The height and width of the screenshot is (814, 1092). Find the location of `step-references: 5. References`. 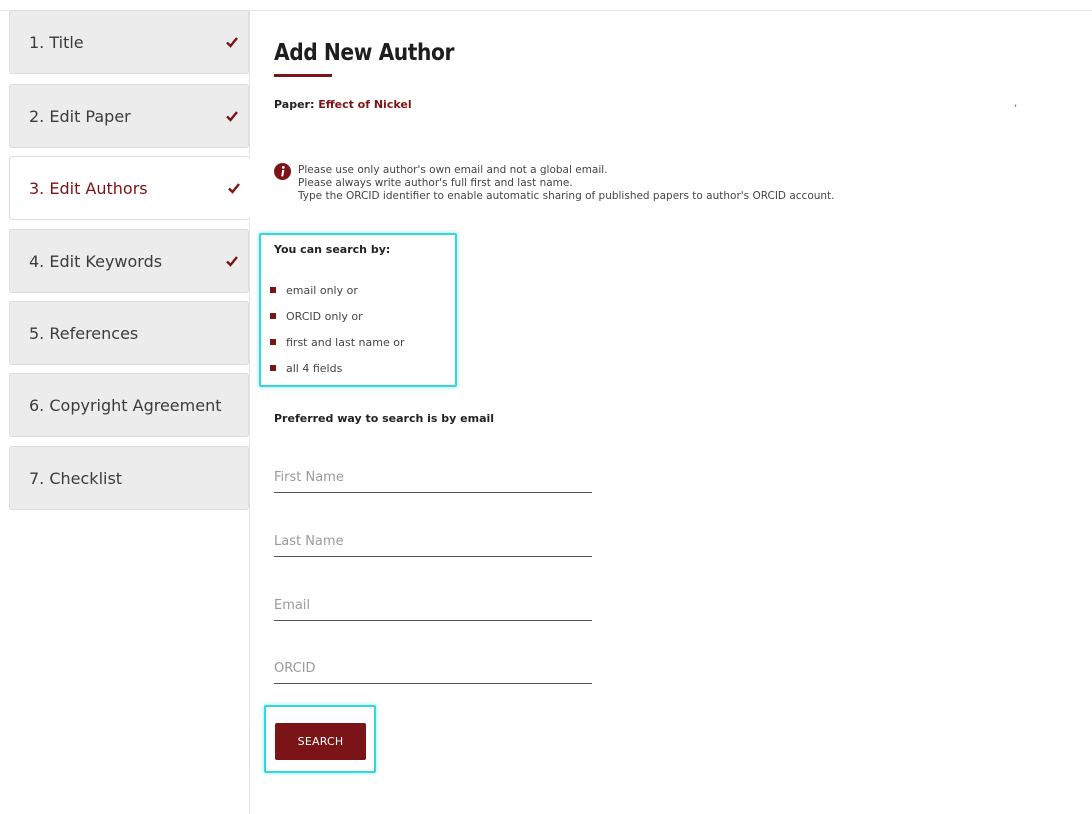

step-references: 5. References is located at coordinates (129, 333).